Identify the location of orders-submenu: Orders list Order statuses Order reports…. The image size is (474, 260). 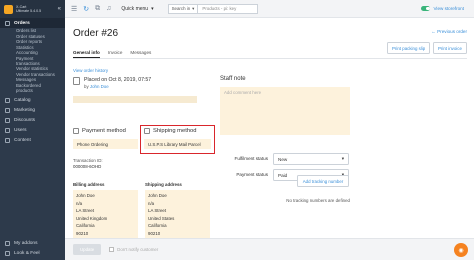
(32, 60).